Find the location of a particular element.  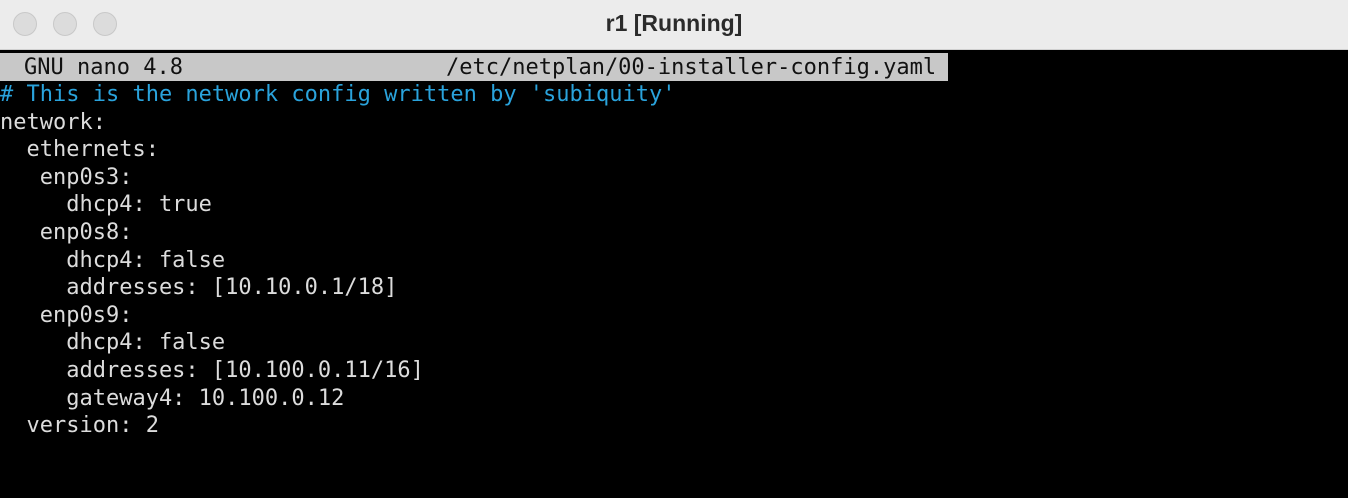

editor-line: addresses: [10.100.0.11/16] is located at coordinates (212, 370).